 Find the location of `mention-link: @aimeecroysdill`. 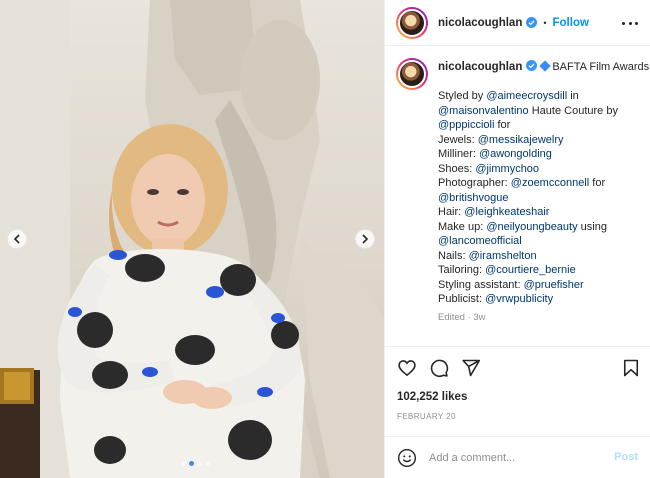

mention-link: @aimeecroysdill is located at coordinates (526, 96).